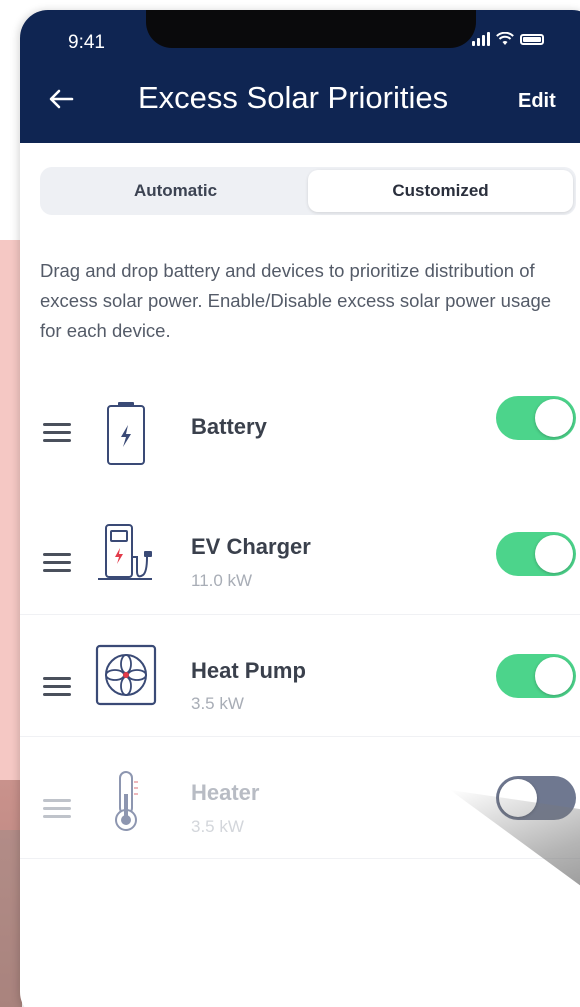 The height and width of the screenshot is (1007, 580). What do you see at coordinates (126, 433) in the screenshot?
I see `battery-icon` at bounding box center [126, 433].